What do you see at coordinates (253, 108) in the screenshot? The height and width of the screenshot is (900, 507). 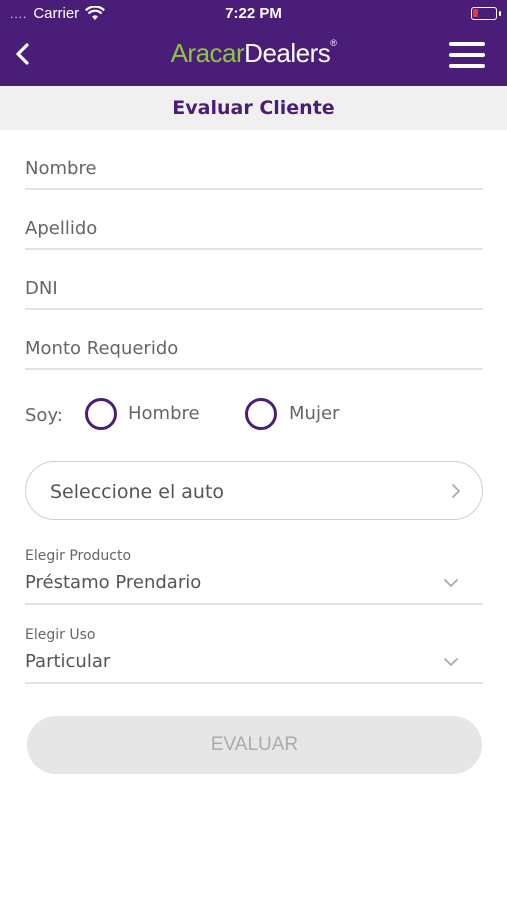 I see `page-title: Evaluar Cliente` at bounding box center [253, 108].